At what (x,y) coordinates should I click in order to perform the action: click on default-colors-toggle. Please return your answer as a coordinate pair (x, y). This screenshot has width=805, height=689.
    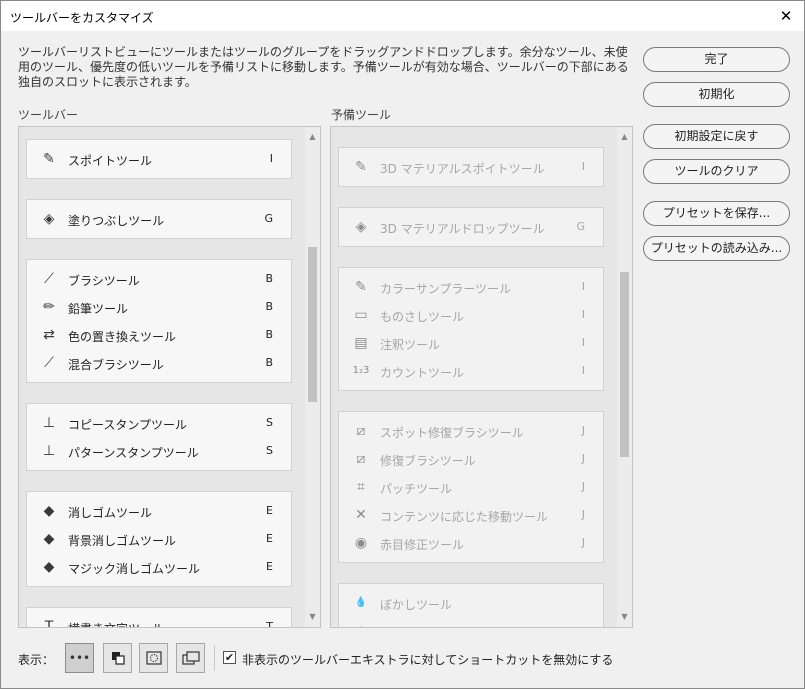
    Looking at the image, I should click on (117, 658).